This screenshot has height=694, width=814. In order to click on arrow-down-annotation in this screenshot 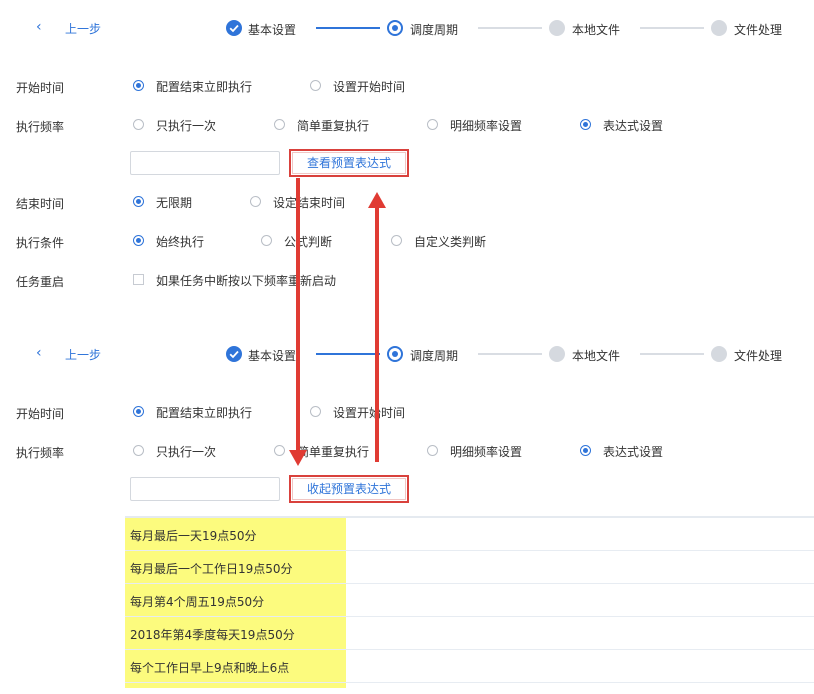, I will do `click(298, 322)`.